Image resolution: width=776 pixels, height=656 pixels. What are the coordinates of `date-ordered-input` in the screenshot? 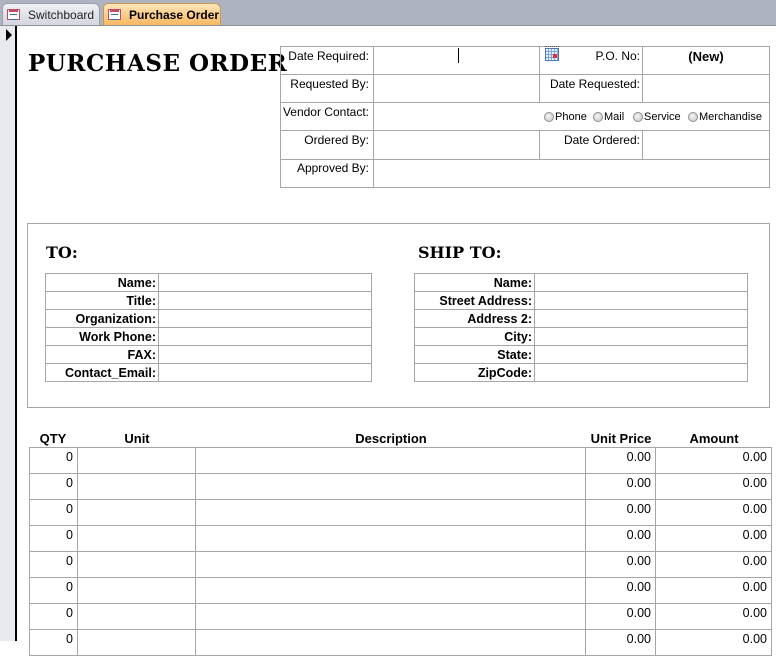 It's located at (706, 145).